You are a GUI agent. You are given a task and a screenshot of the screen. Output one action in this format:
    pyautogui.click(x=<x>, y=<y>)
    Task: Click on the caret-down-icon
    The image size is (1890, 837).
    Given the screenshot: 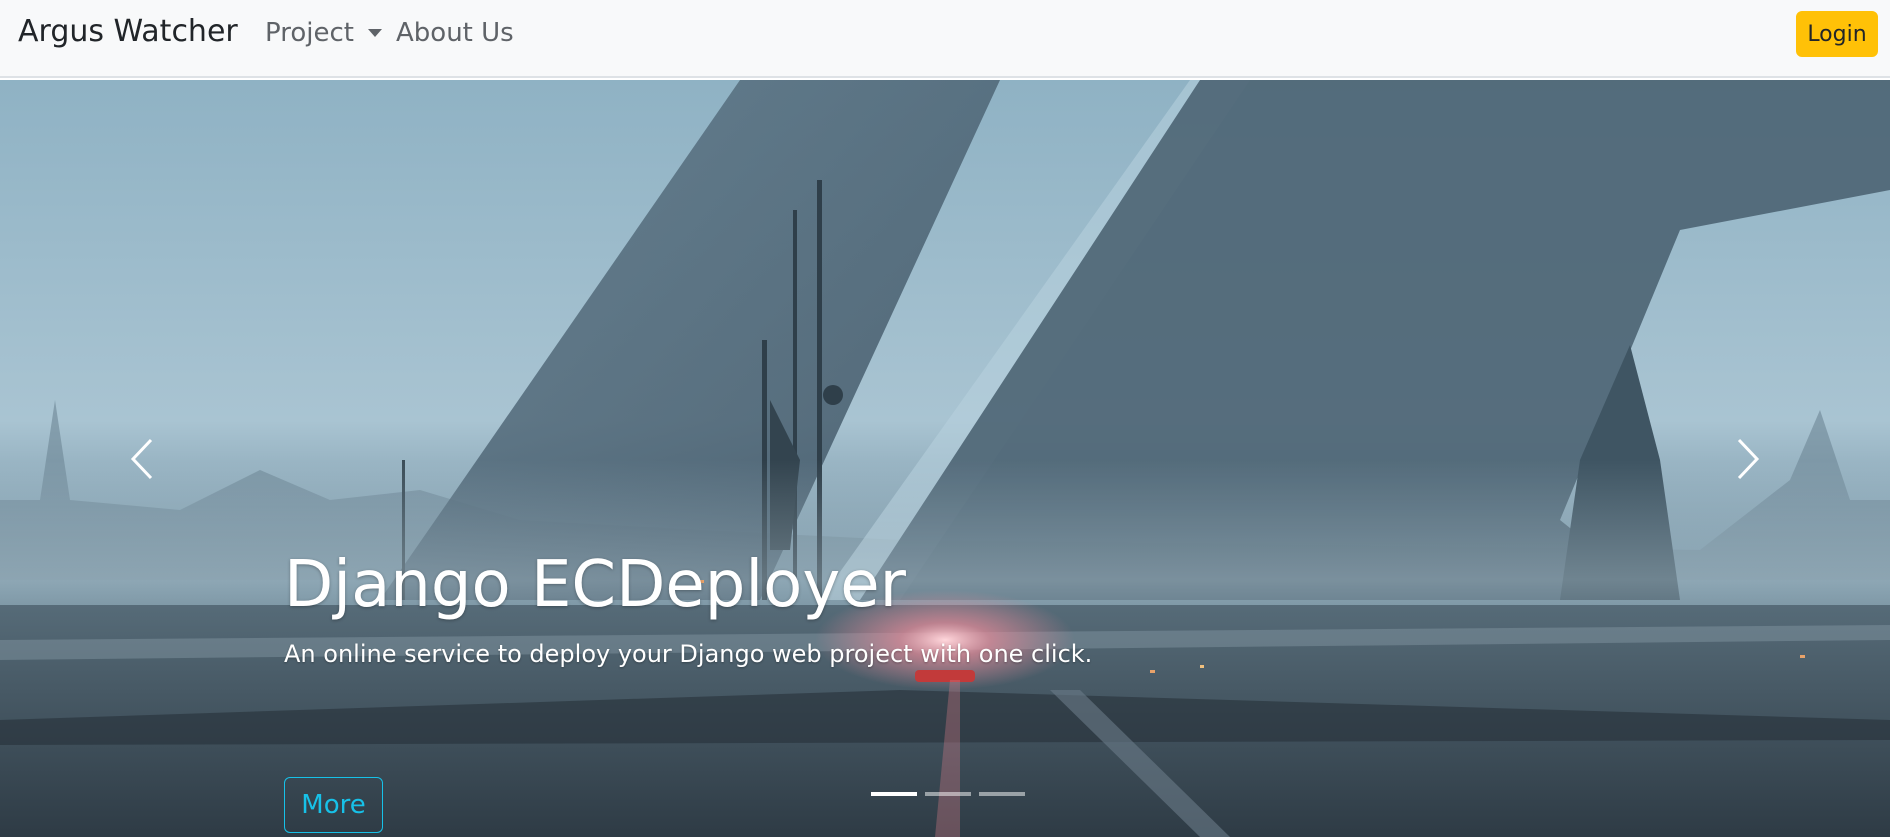 What is the action you would take?
    pyautogui.click(x=374, y=33)
    